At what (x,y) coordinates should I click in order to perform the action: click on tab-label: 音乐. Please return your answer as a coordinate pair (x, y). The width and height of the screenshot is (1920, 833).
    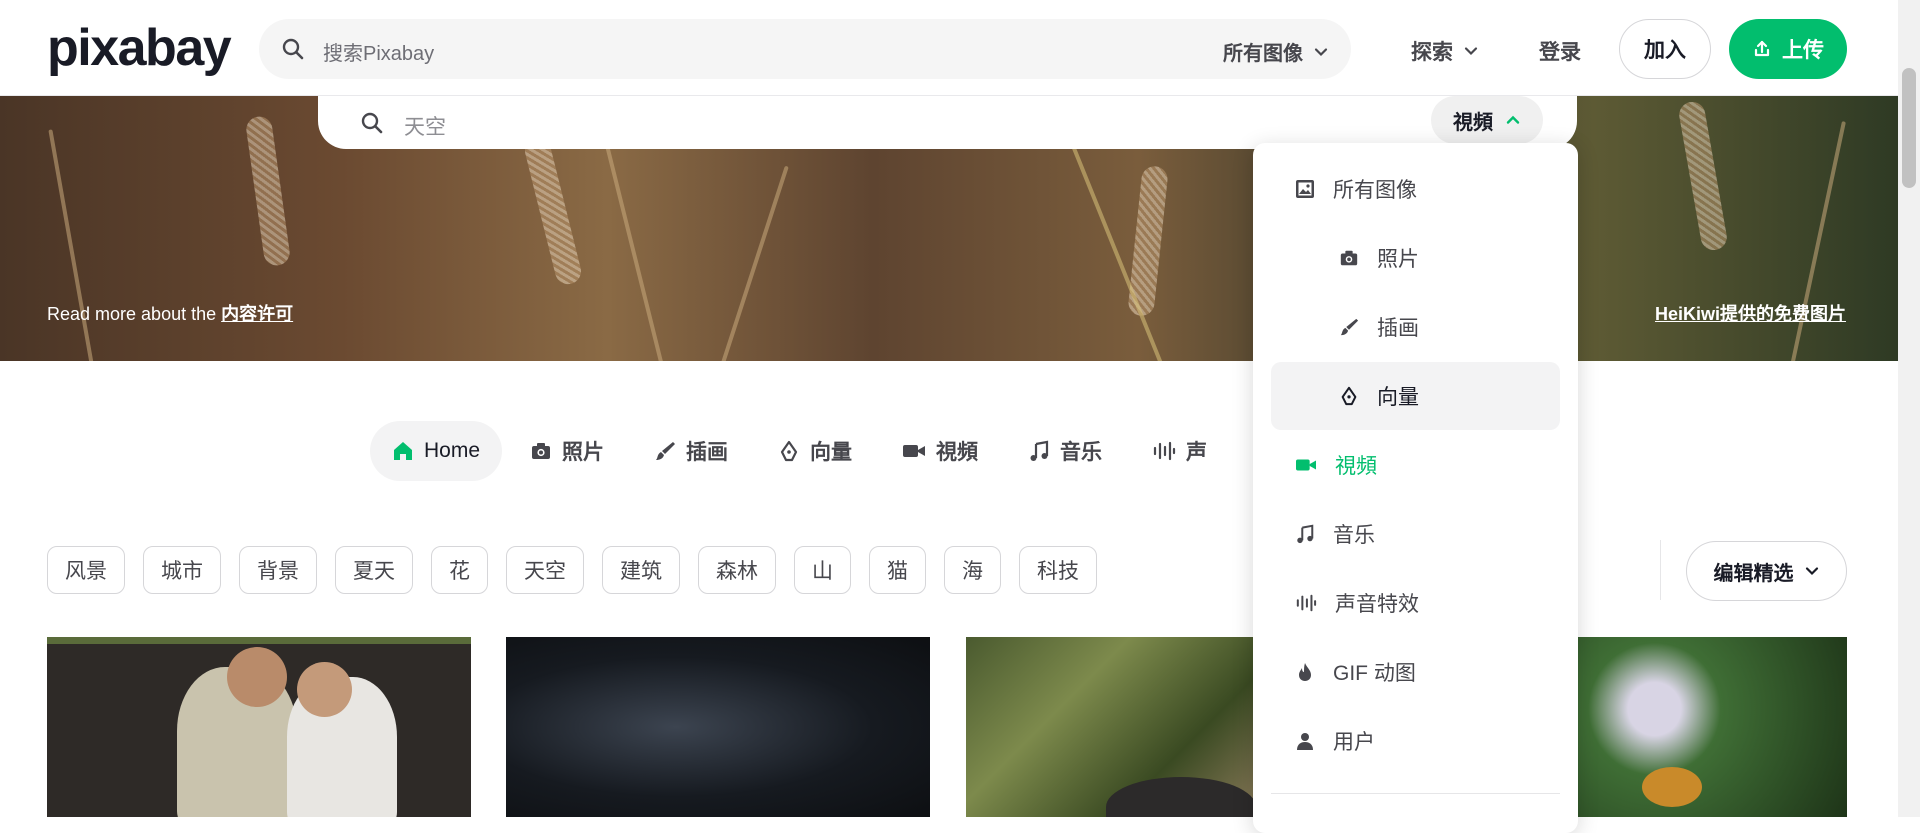
    Looking at the image, I should click on (1081, 452).